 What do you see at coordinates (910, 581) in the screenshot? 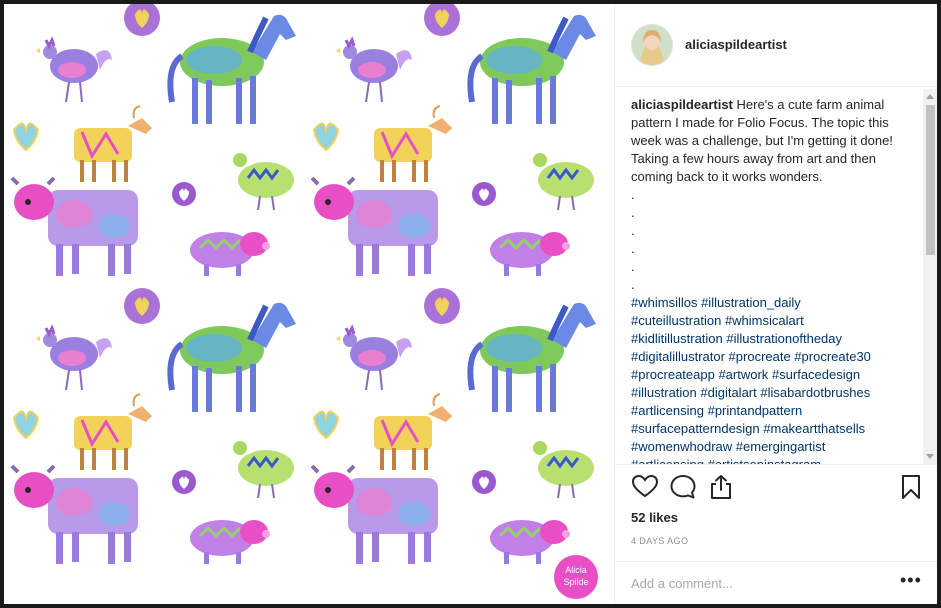
I see `more-options-icon: •••` at bounding box center [910, 581].